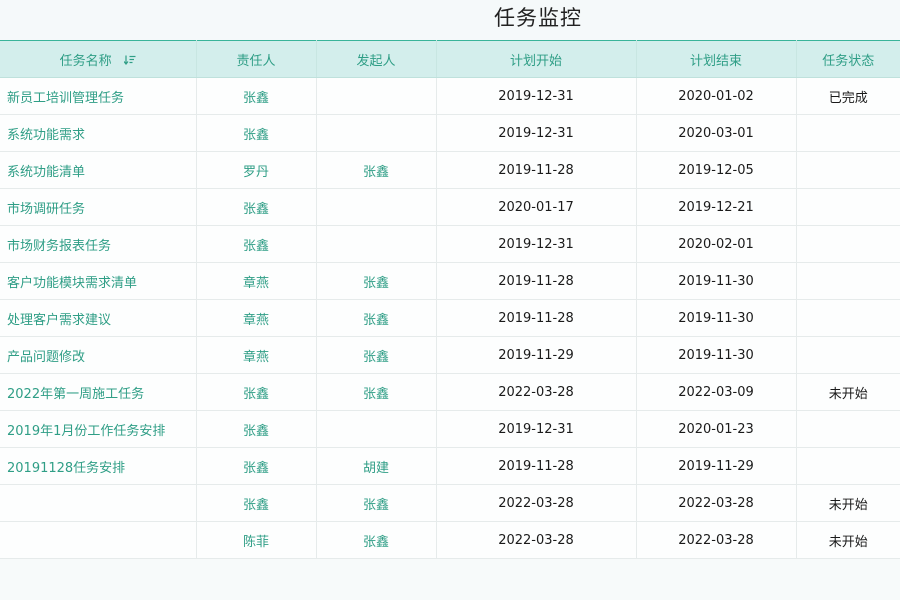  Describe the element at coordinates (716, 96) in the screenshot. I see `plan-end-cell: 2020-01-02` at that location.